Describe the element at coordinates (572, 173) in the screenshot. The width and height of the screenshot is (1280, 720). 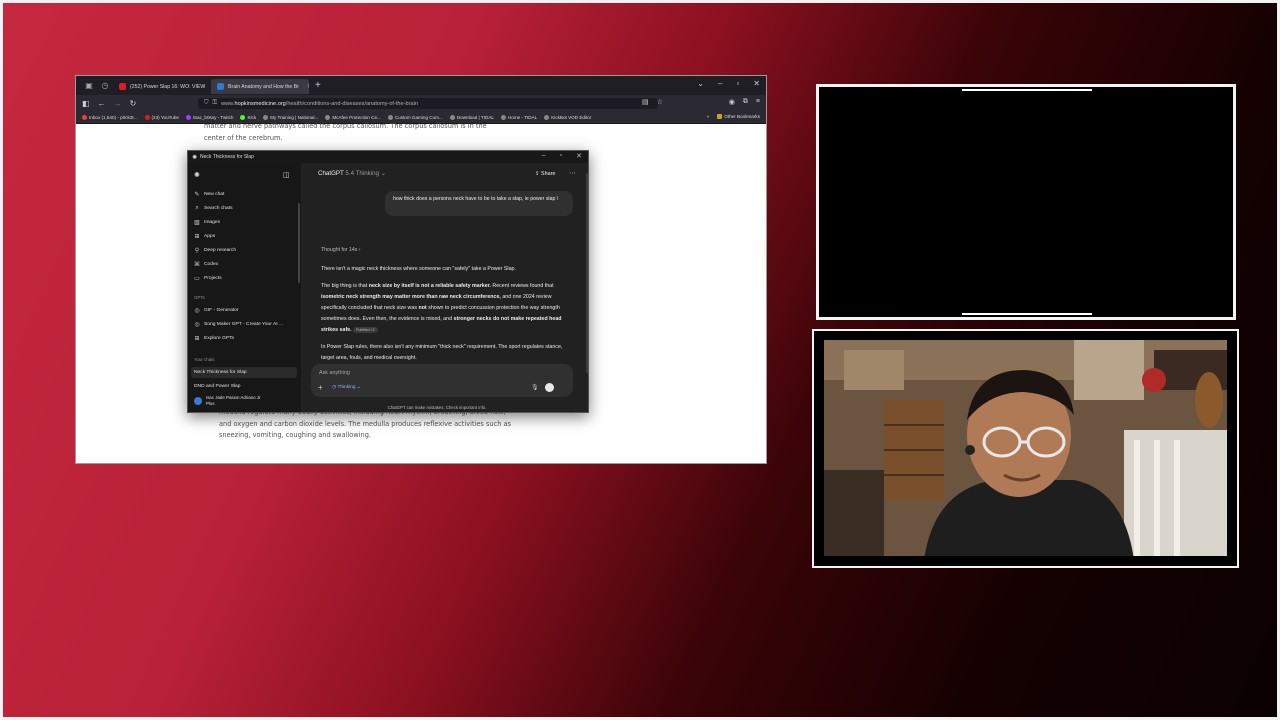
I see `more-options-icon: ⋯` at that location.